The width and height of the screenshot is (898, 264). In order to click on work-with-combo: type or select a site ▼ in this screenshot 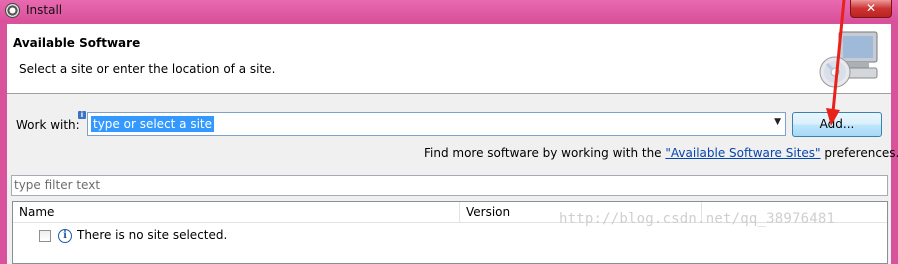, I will do `click(436, 124)`.